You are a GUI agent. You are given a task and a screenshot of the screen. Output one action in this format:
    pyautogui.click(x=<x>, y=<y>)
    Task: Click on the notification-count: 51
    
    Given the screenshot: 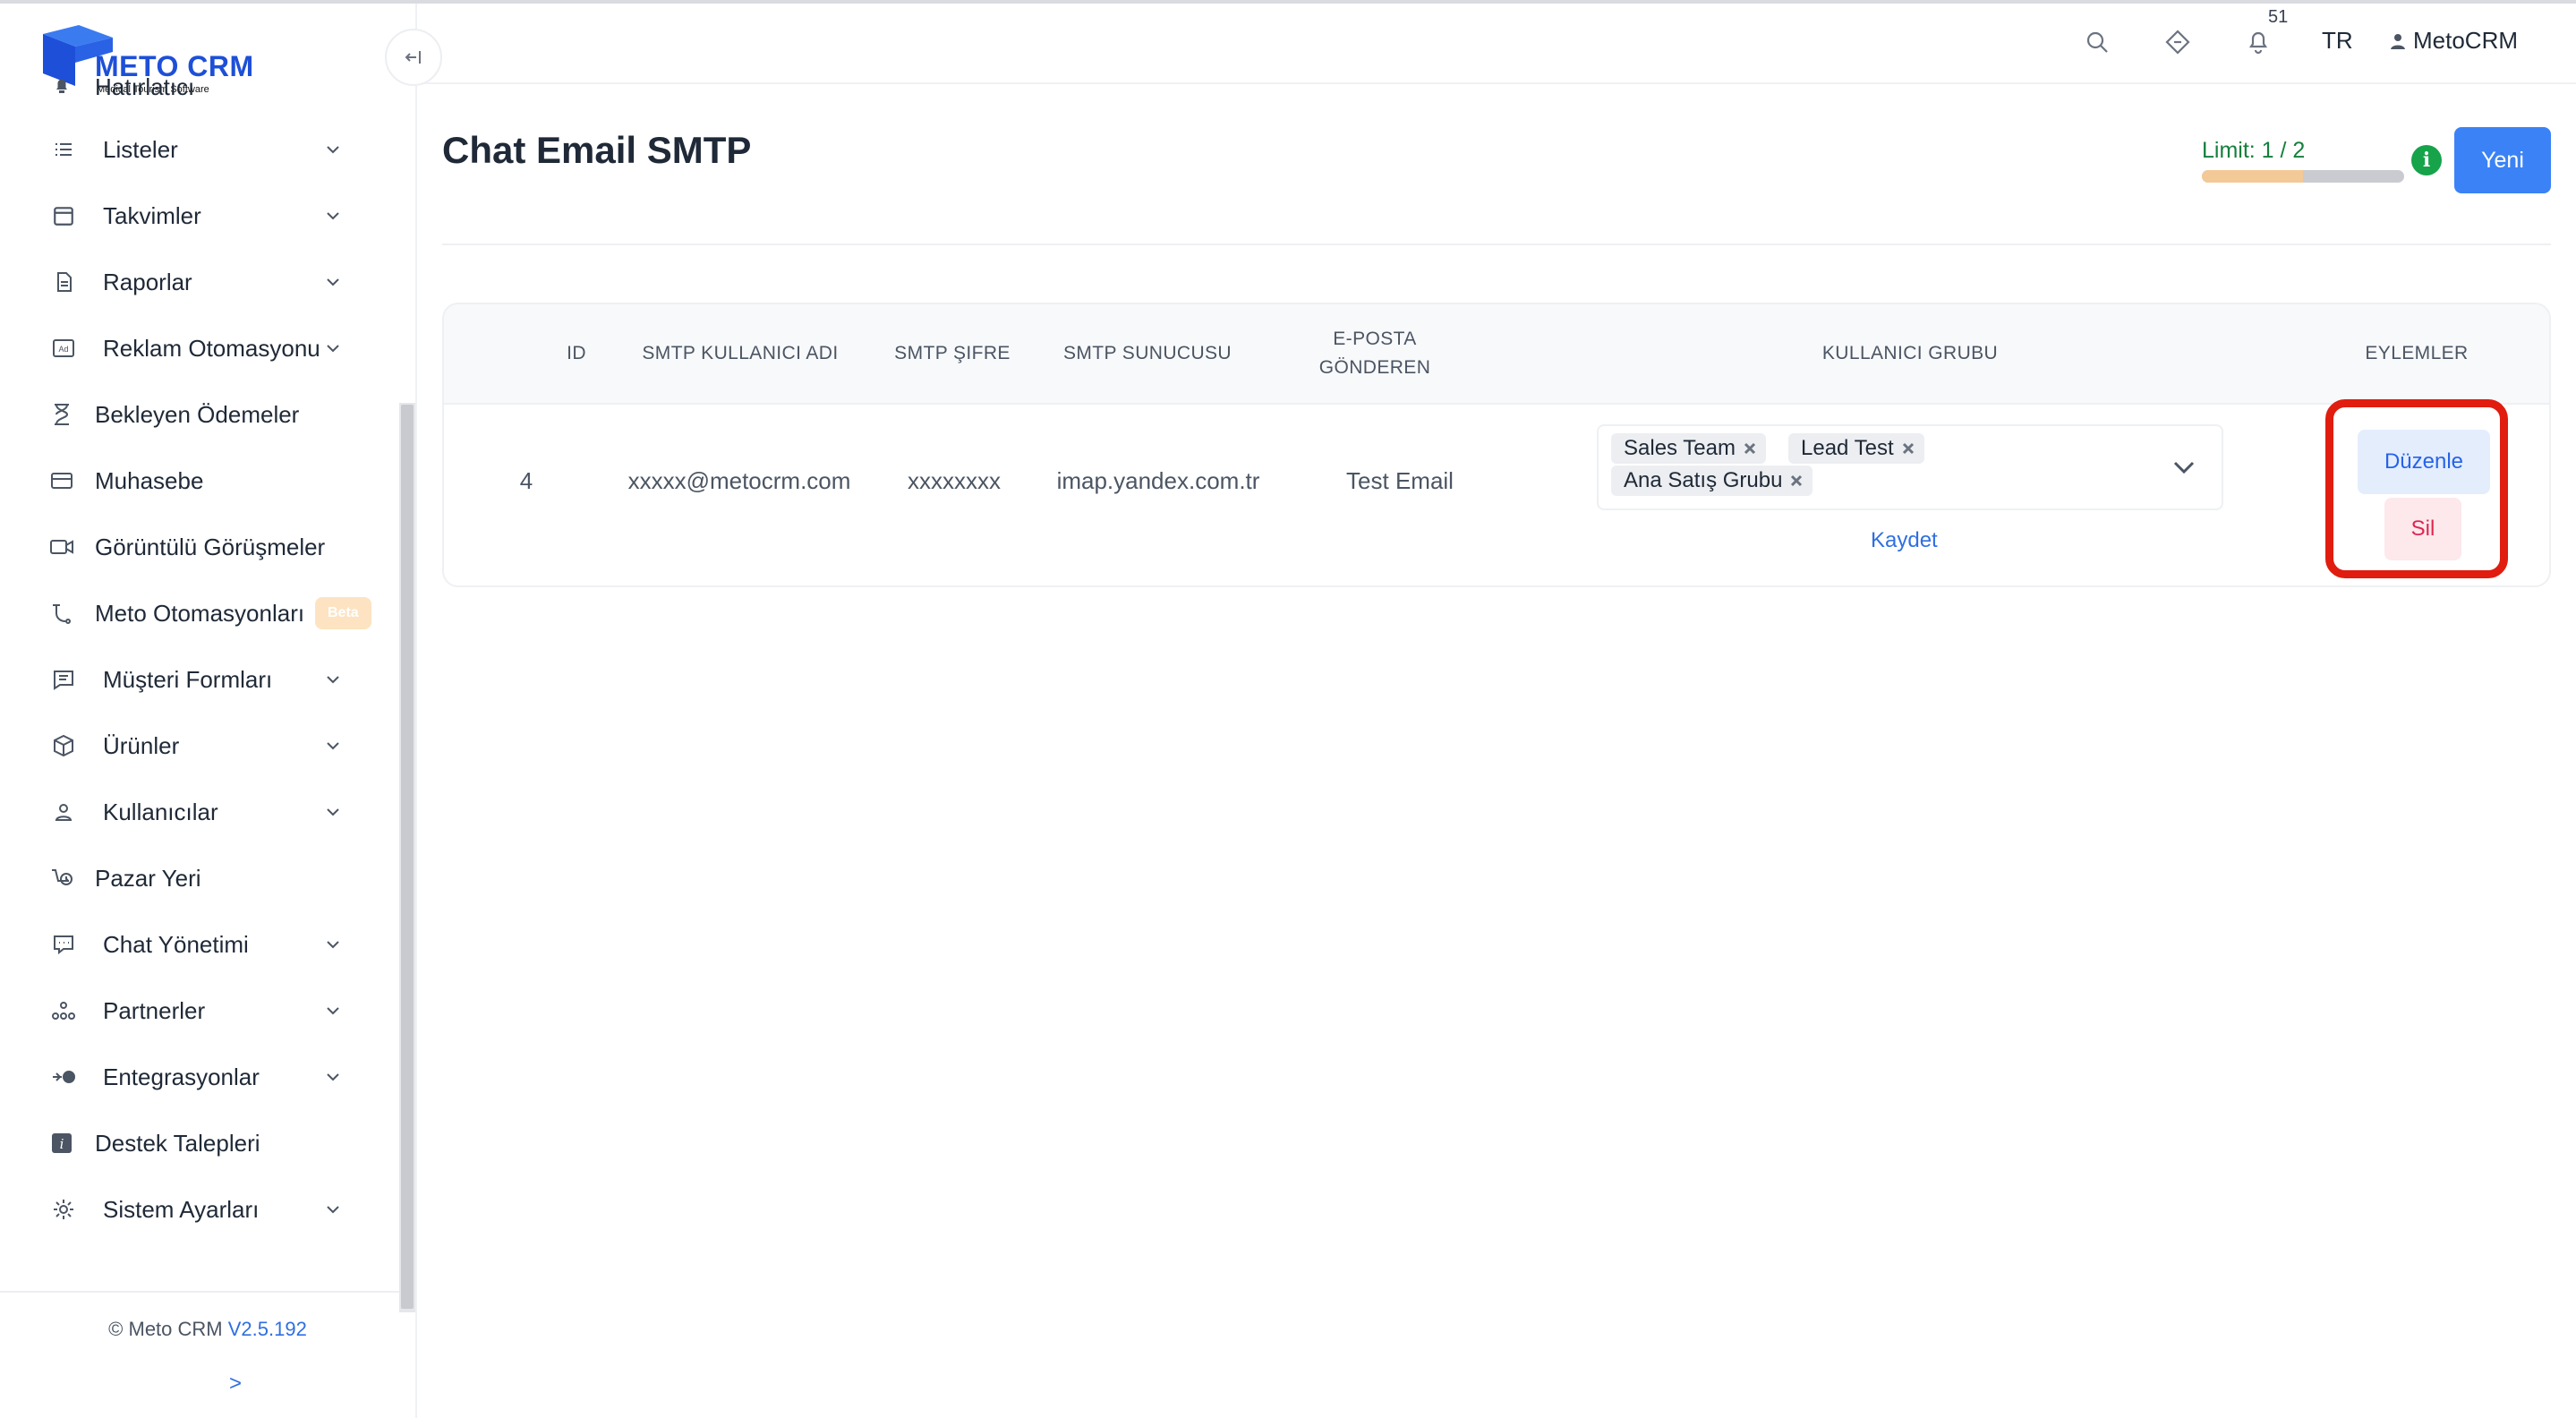 What is the action you would take?
    pyautogui.click(x=2278, y=17)
    